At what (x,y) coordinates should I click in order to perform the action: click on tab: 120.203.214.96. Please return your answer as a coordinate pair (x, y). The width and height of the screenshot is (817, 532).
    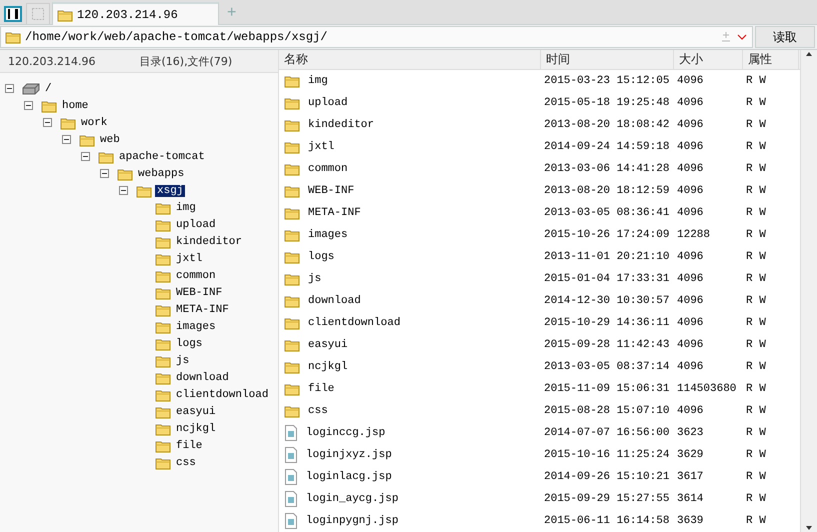
    Looking at the image, I should click on (135, 13).